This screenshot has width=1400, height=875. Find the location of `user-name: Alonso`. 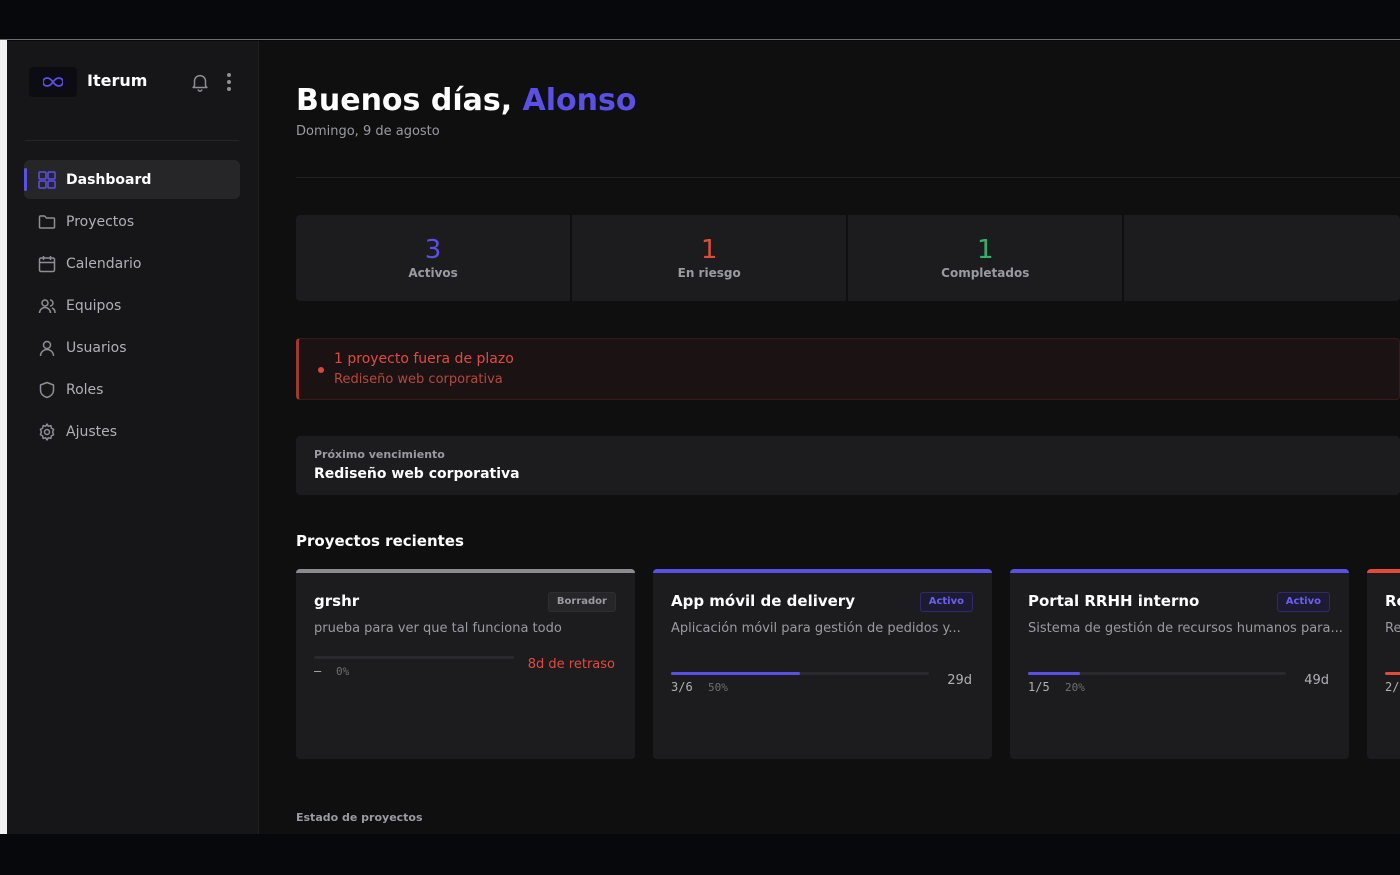

user-name: Alonso is located at coordinates (579, 100).